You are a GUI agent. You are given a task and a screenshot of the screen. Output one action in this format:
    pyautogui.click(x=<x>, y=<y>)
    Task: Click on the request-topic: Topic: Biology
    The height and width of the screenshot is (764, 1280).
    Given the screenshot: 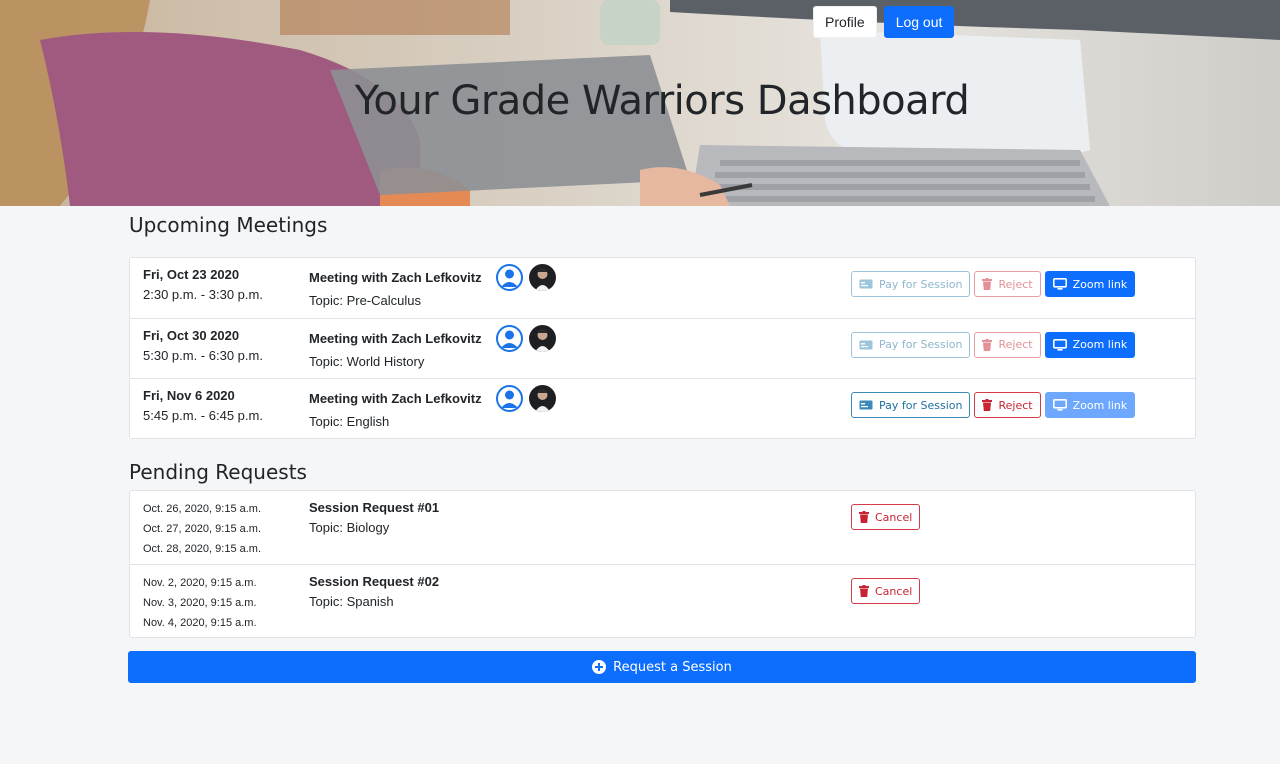 What is the action you would take?
    pyautogui.click(x=349, y=527)
    